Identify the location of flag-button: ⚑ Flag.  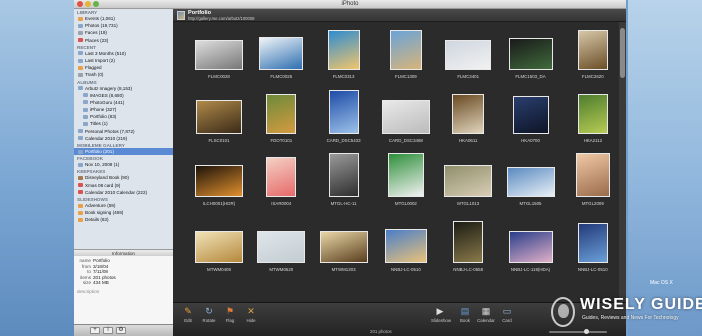
(230, 314).